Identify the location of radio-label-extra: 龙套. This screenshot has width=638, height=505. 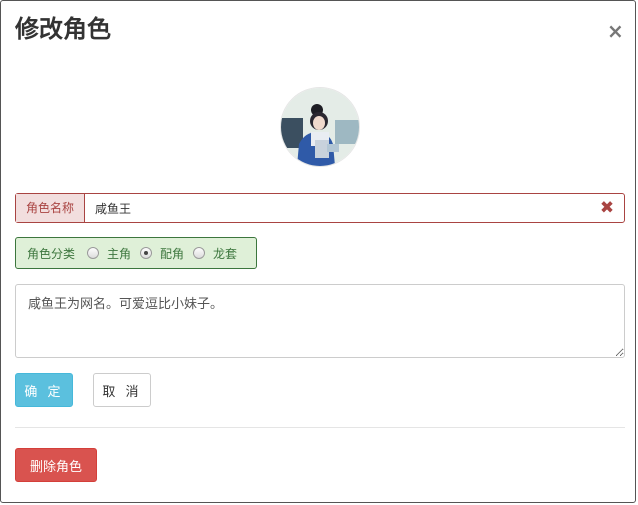
(225, 253).